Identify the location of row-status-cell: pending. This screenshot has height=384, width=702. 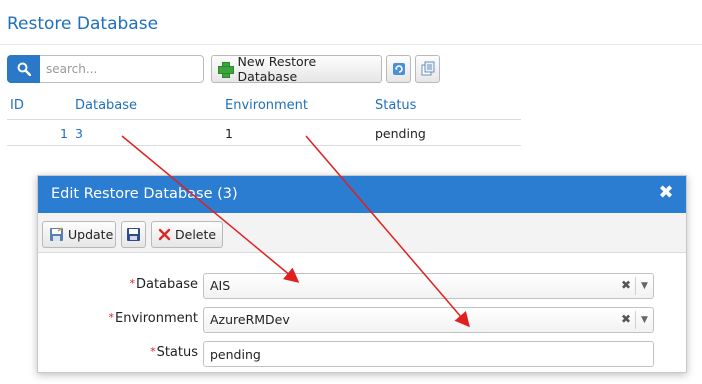
(400, 133).